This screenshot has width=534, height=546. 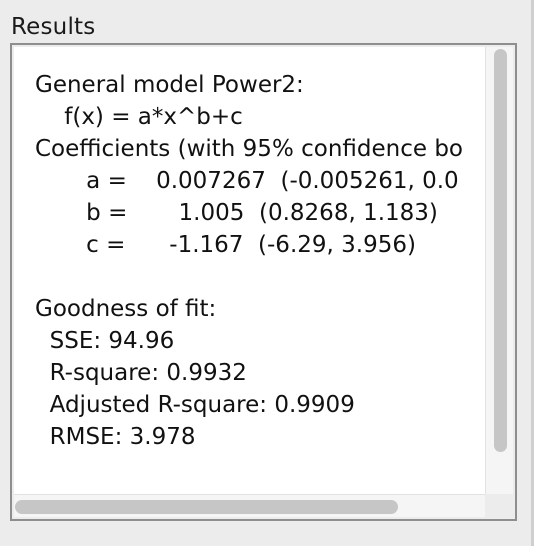 I want to click on horizontal-scrollbar, so click(x=249, y=505).